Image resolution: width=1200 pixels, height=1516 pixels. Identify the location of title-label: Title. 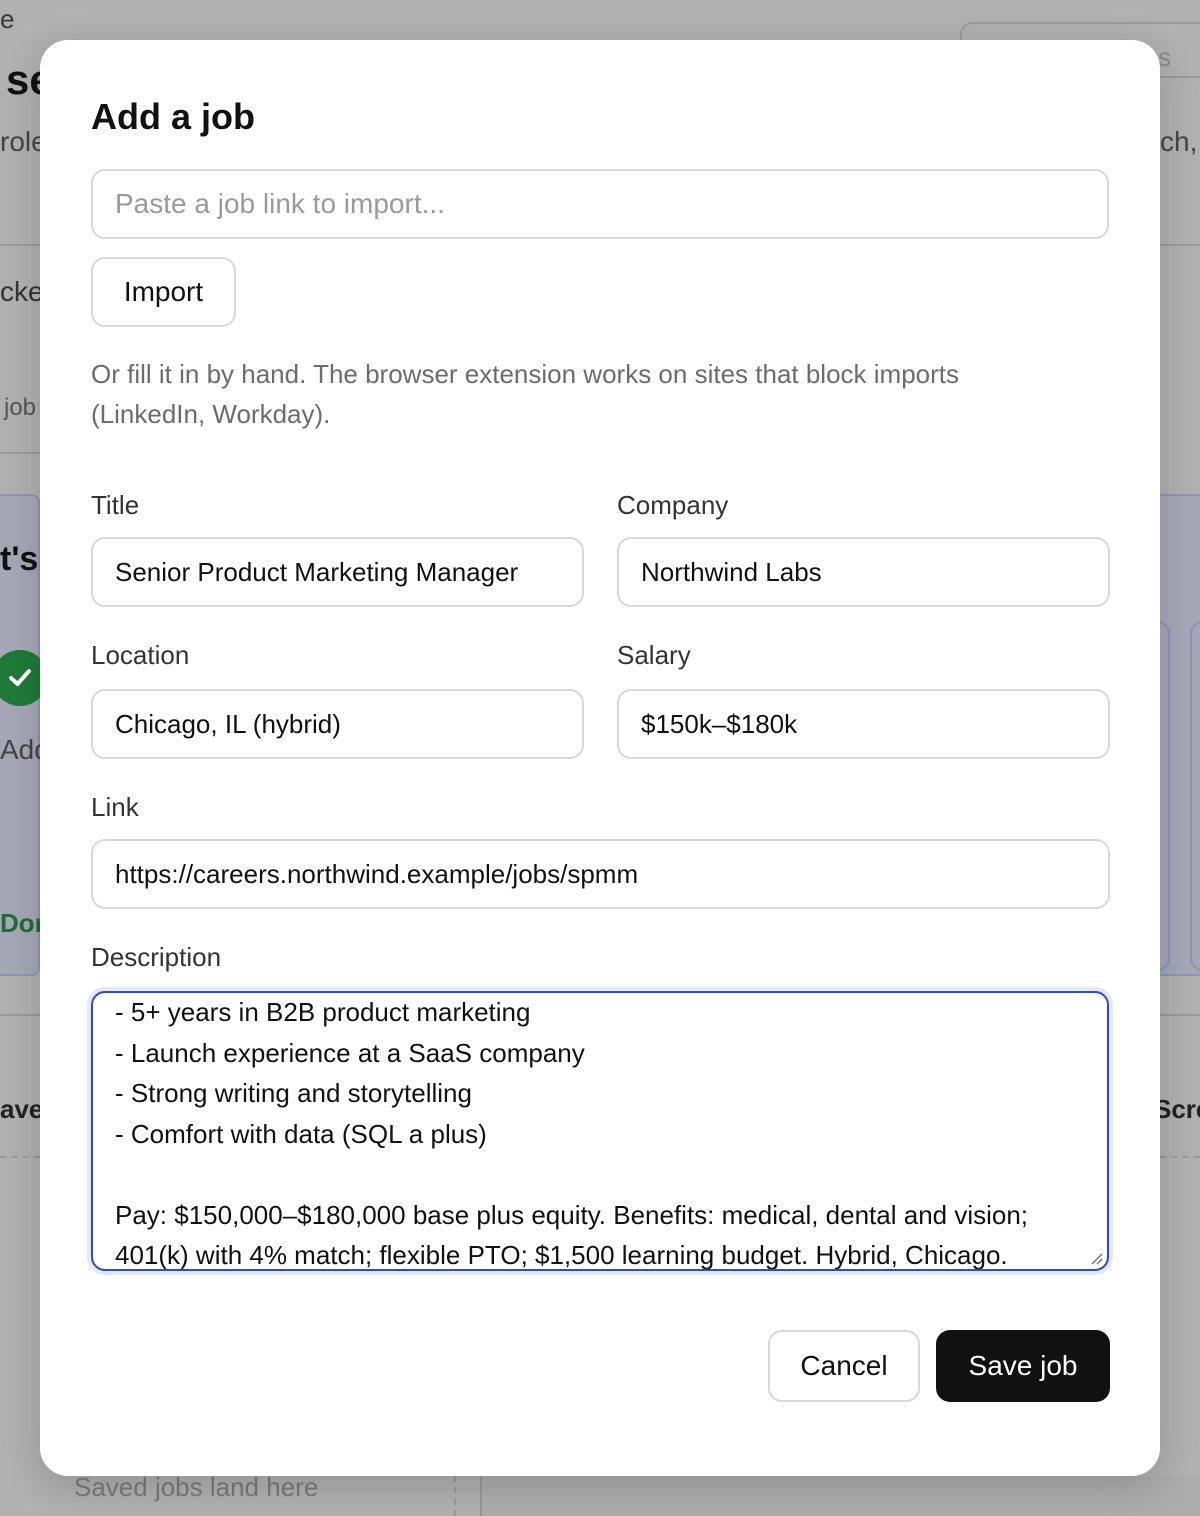
(115, 505).